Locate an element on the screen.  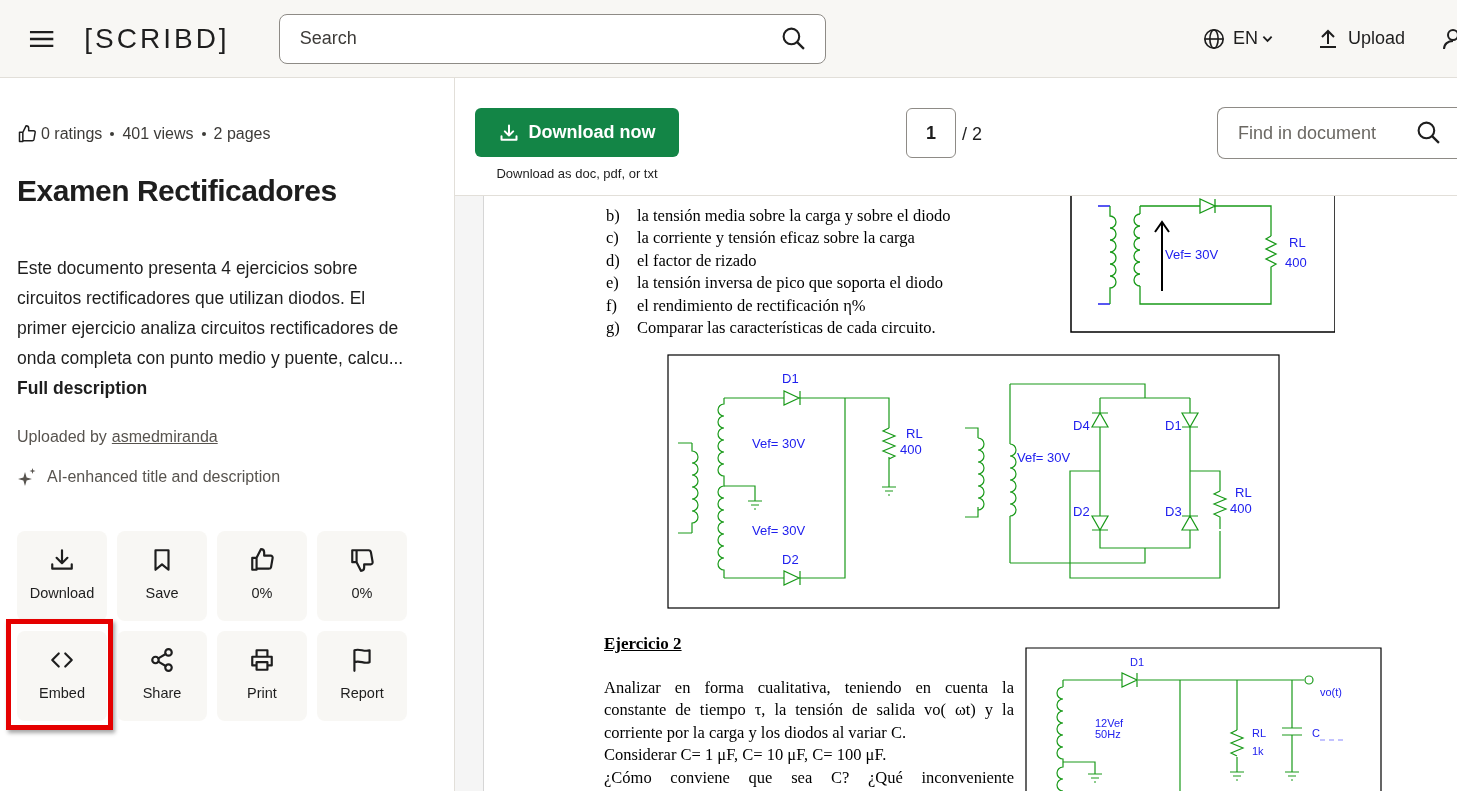
sparkle-icon is located at coordinates (27, 477).